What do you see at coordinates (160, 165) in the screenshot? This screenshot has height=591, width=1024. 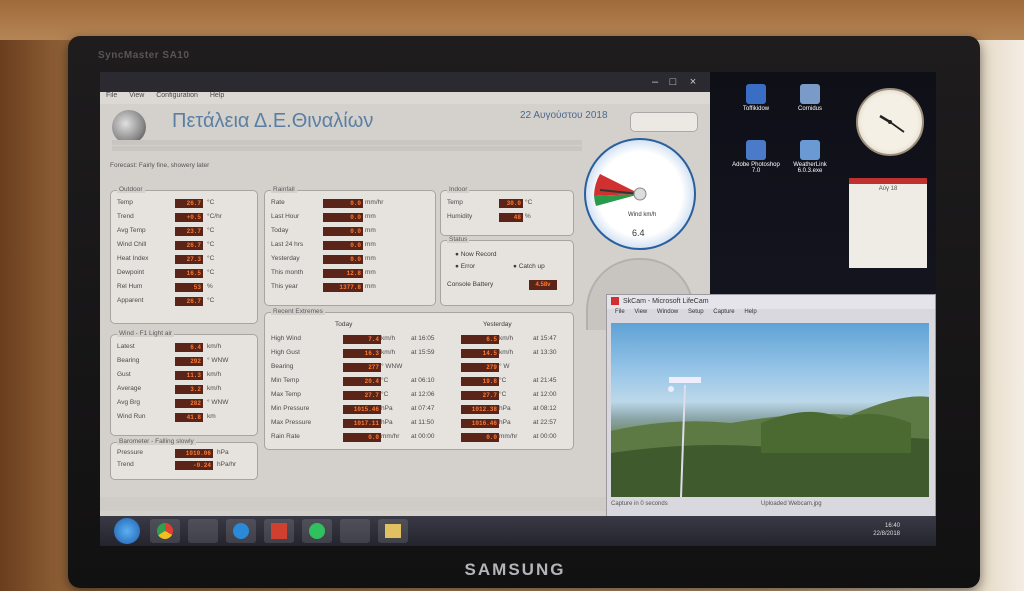 I see `forecast-text: Forecast: Fairly fine, showery later` at bounding box center [160, 165].